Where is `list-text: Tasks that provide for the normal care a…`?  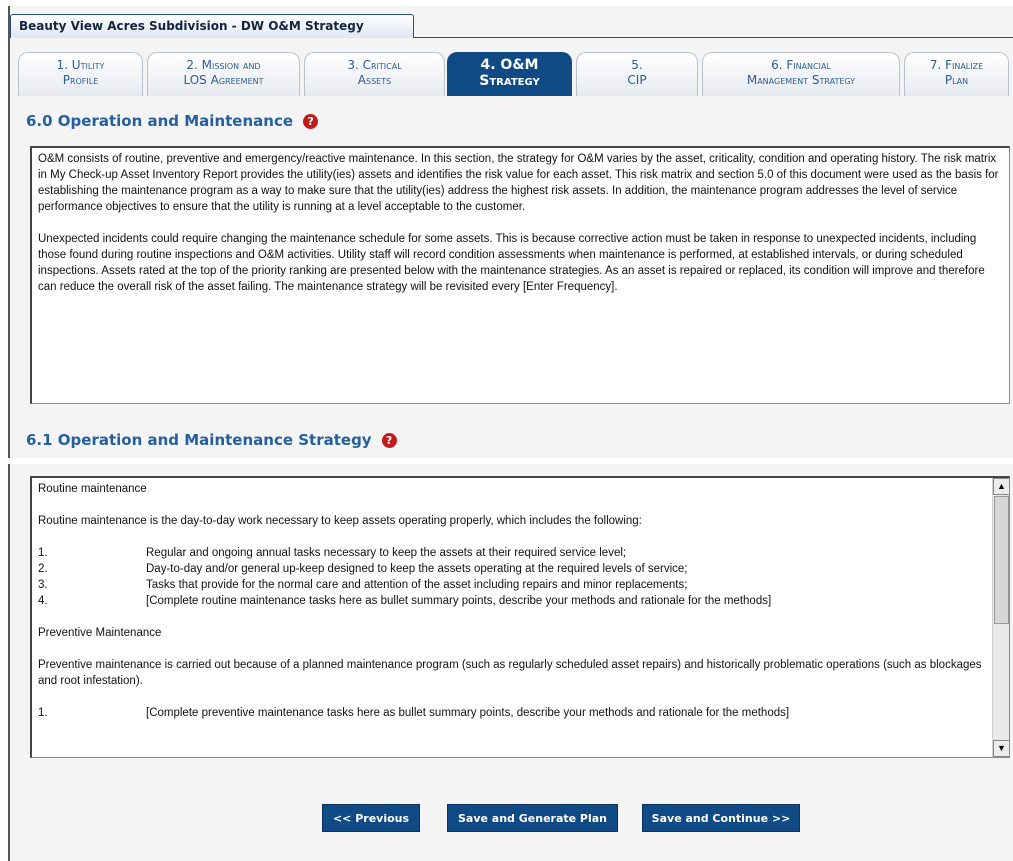 list-text: Tasks that provide for the normal care a… is located at coordinates (417, 585).